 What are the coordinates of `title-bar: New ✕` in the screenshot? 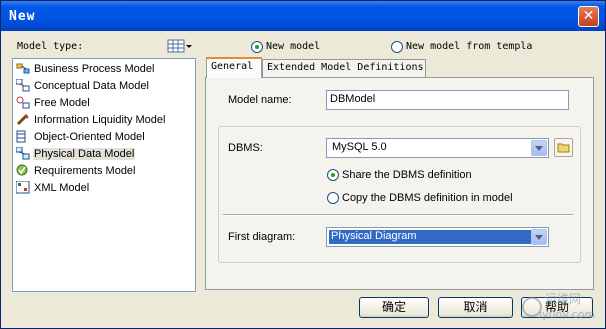 It's located at (303, 16).